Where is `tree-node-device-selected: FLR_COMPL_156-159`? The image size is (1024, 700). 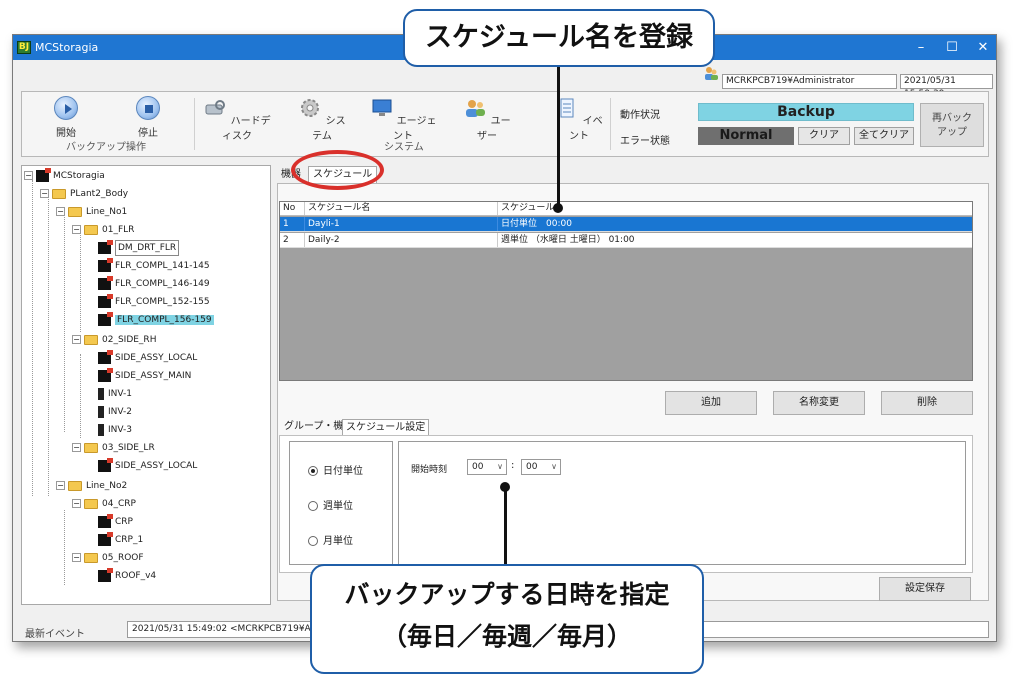
tree-node-device-selected: FLR_COMPL_156-159 is located at coordinates (156, 319).